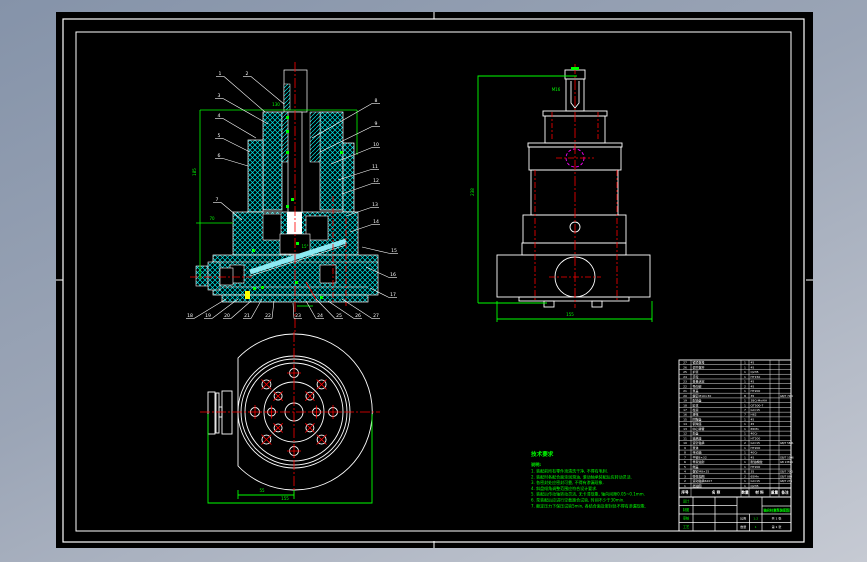  What do you see at coordinates (699, 461) in the screenshot?
I see `svg-text: 骨架油封` at bounding box center [699, 461].